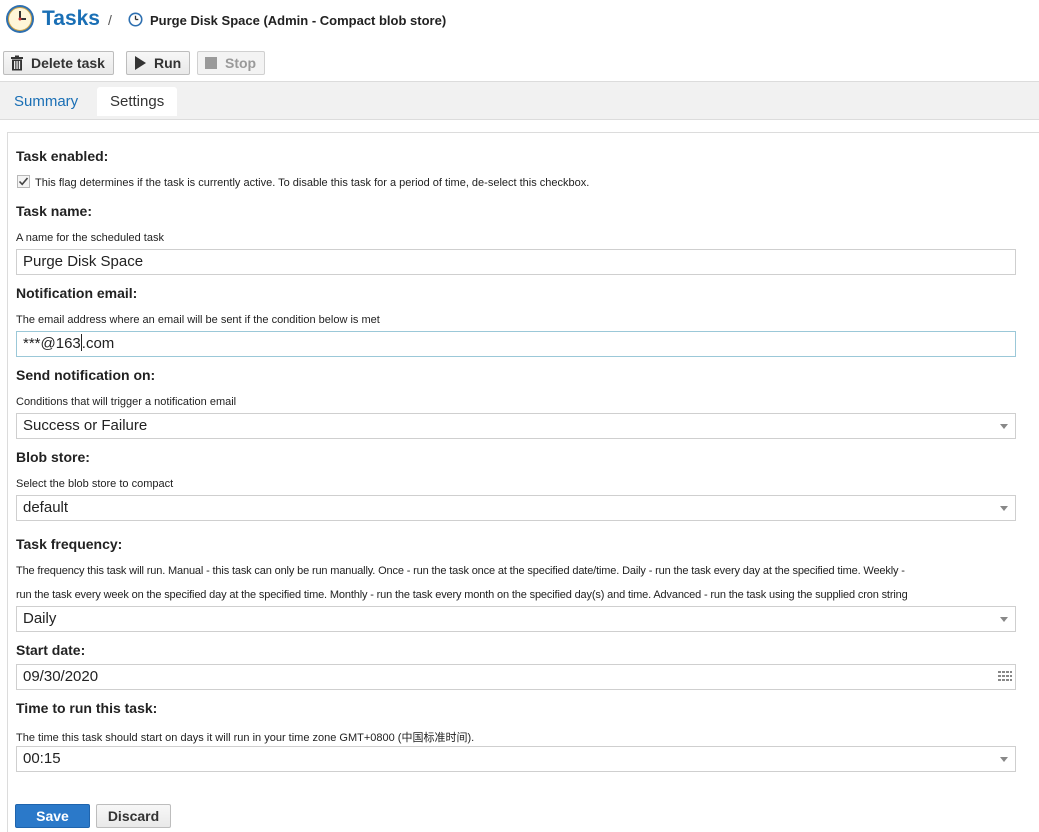  What do you see at coordinates (516, 677) in the screenshot?
I see `start-date-input: 09/30/2020` at bounding box center [516, 677].